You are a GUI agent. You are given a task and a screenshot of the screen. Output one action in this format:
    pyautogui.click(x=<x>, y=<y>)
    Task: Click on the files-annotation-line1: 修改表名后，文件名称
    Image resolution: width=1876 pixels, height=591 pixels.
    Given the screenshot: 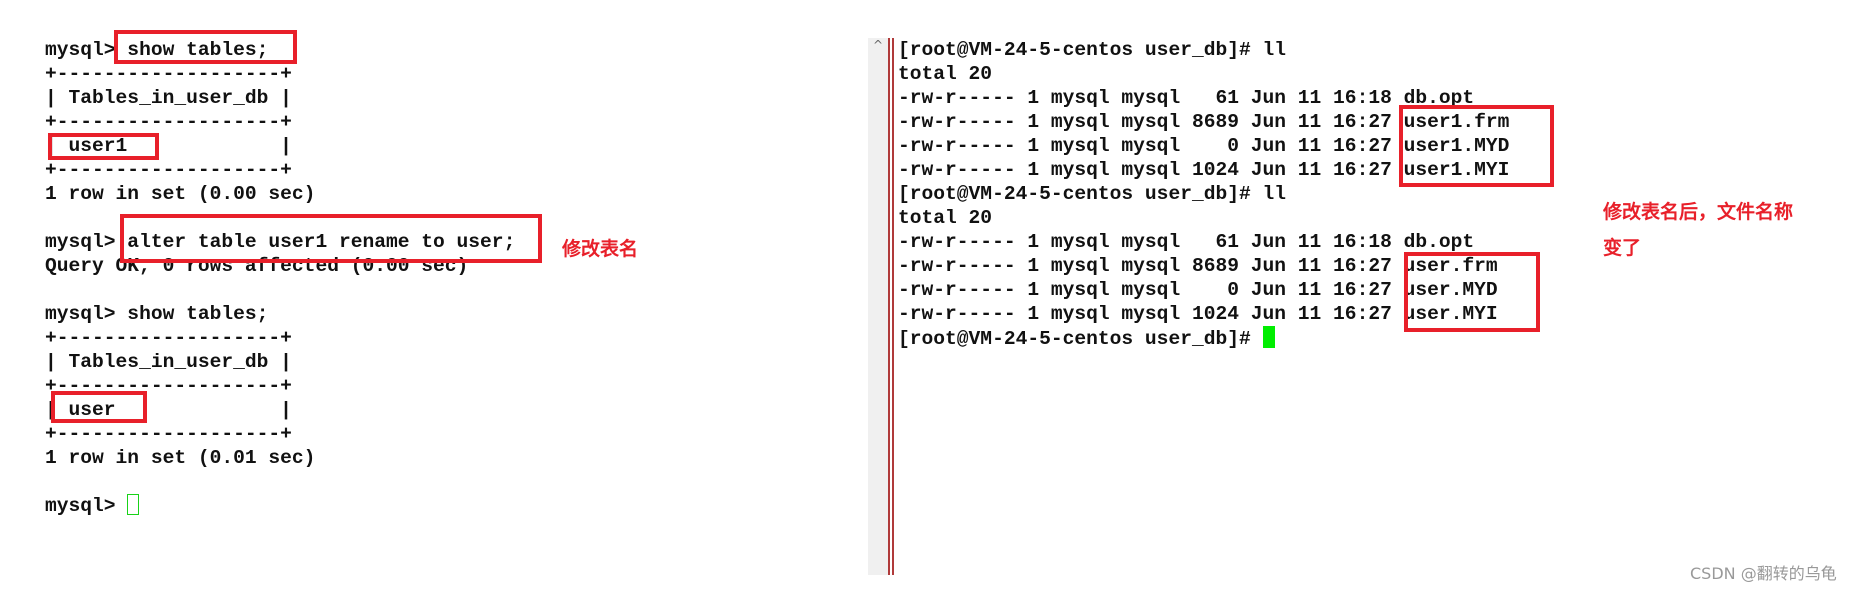 What is the action you would take?
    pyautogui.click(x=1698, y=212)
    